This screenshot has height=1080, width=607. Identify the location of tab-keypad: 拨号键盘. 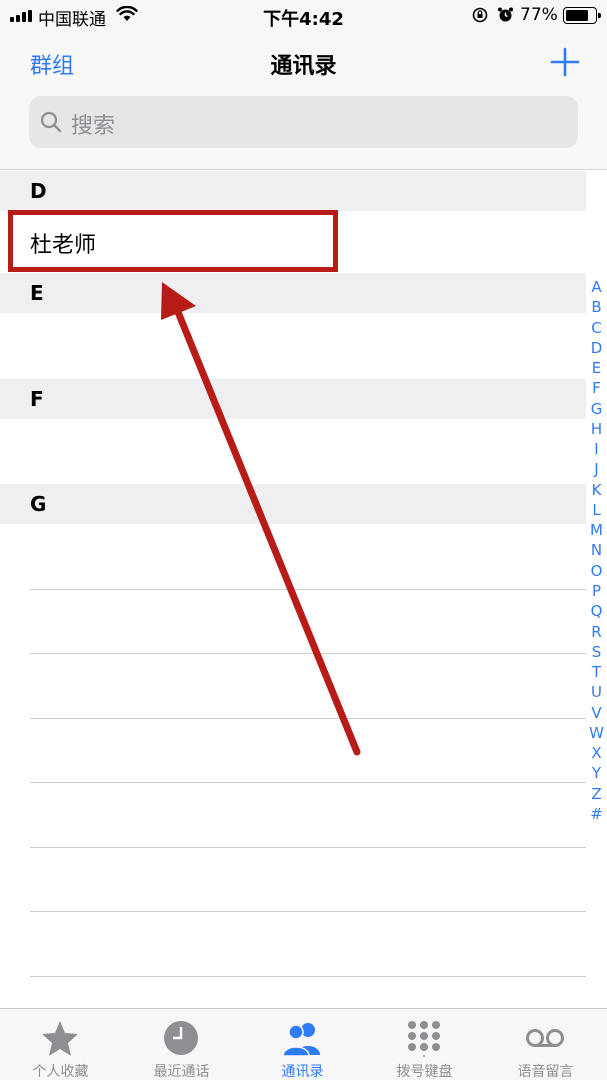
(424, 1044).